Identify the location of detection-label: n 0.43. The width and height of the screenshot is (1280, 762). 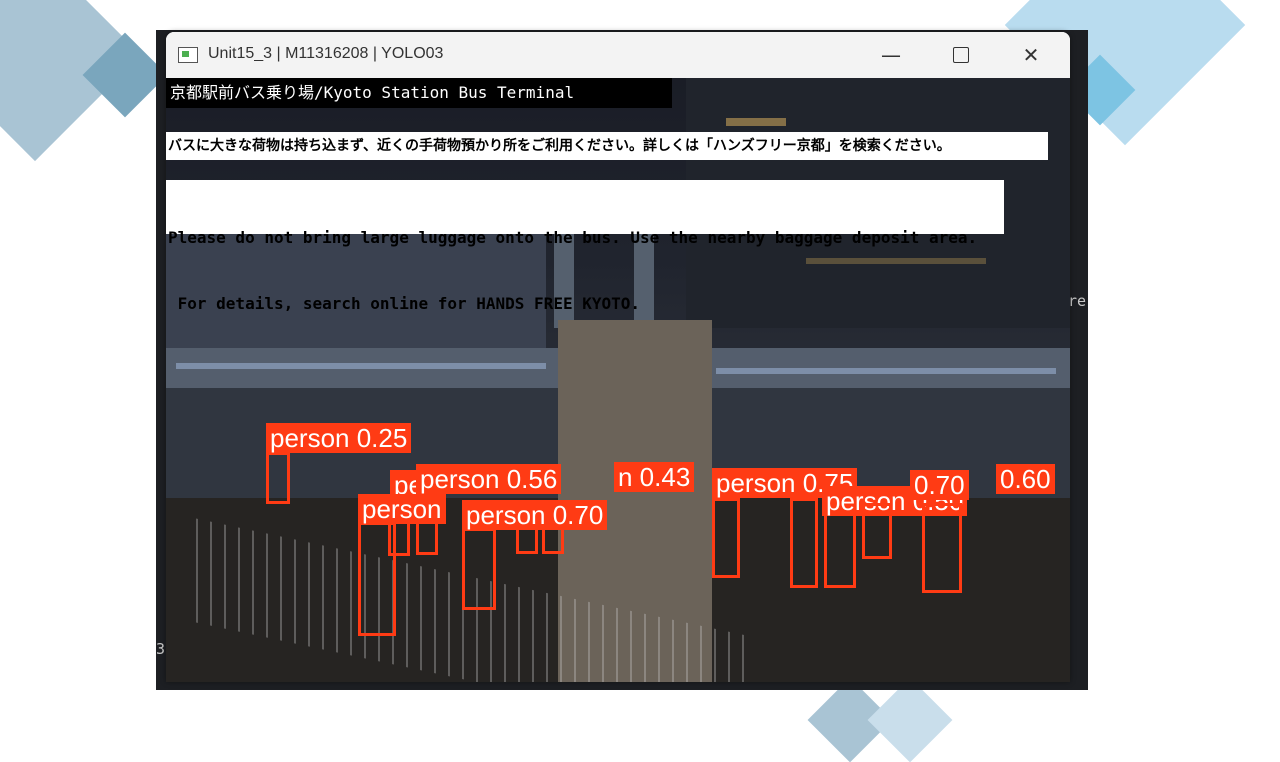
(654, 477).